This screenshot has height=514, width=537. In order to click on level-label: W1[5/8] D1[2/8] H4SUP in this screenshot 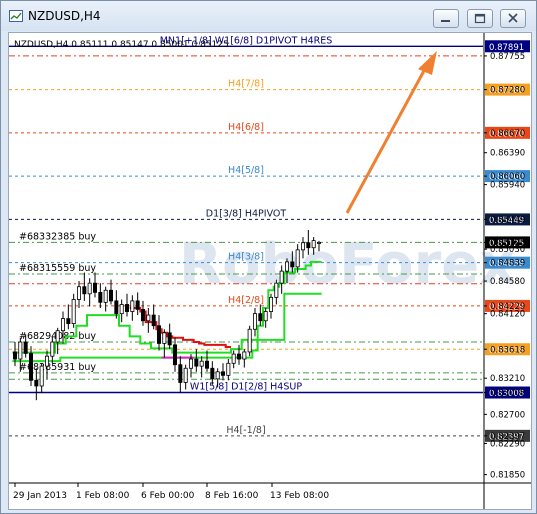, I will do `click(246, 387)`.